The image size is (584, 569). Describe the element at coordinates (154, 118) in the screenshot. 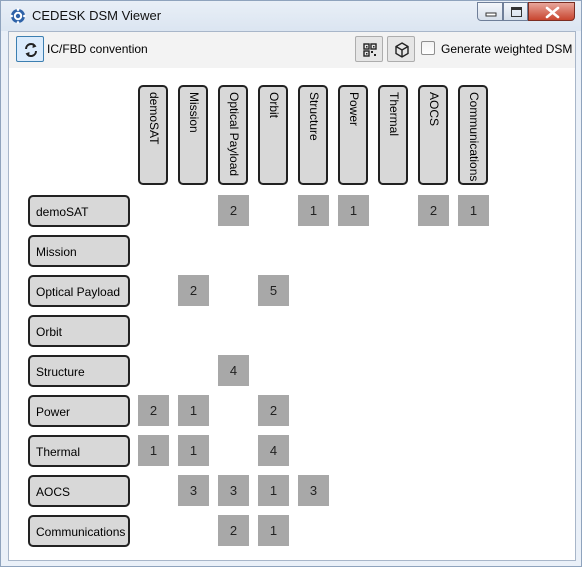

I see `column-header-label: demoSAT` at that location.